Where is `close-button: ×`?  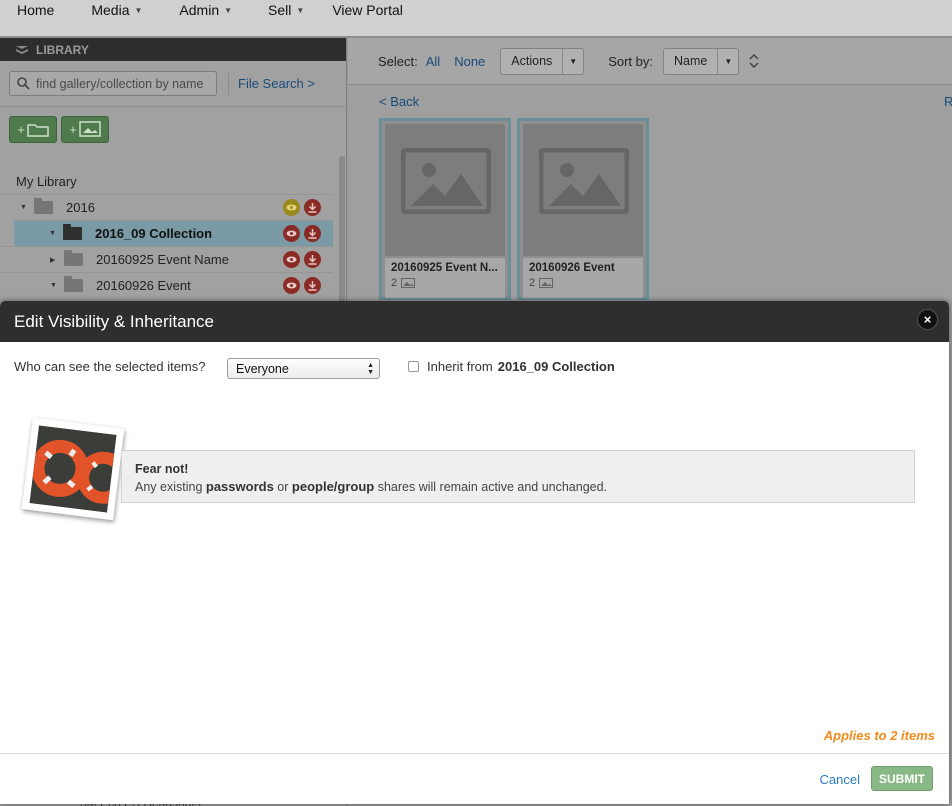
close-button: × is located at coordinates (927, 319).